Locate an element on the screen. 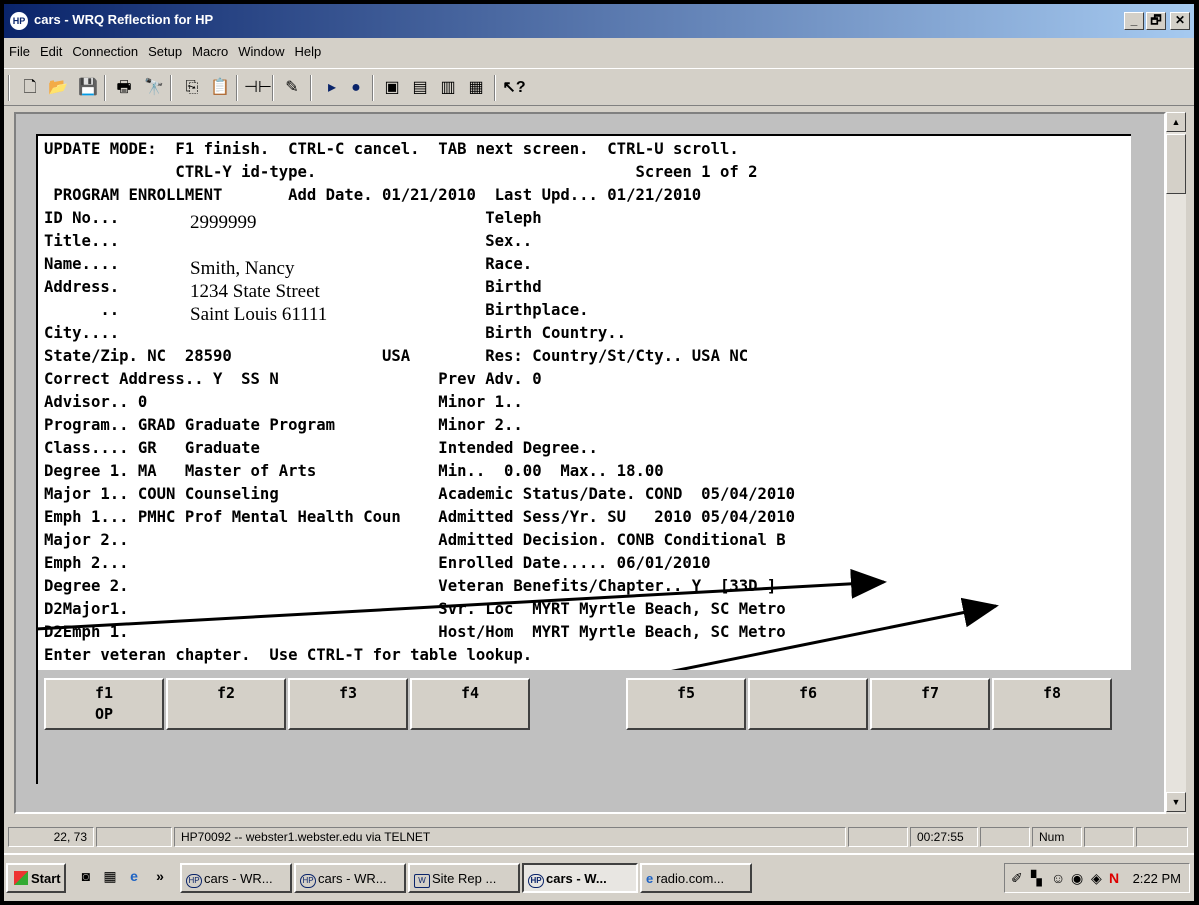 The image size is (1199, 905). tray-shield-icon: ◉ is located at coordinates (1077, 878).